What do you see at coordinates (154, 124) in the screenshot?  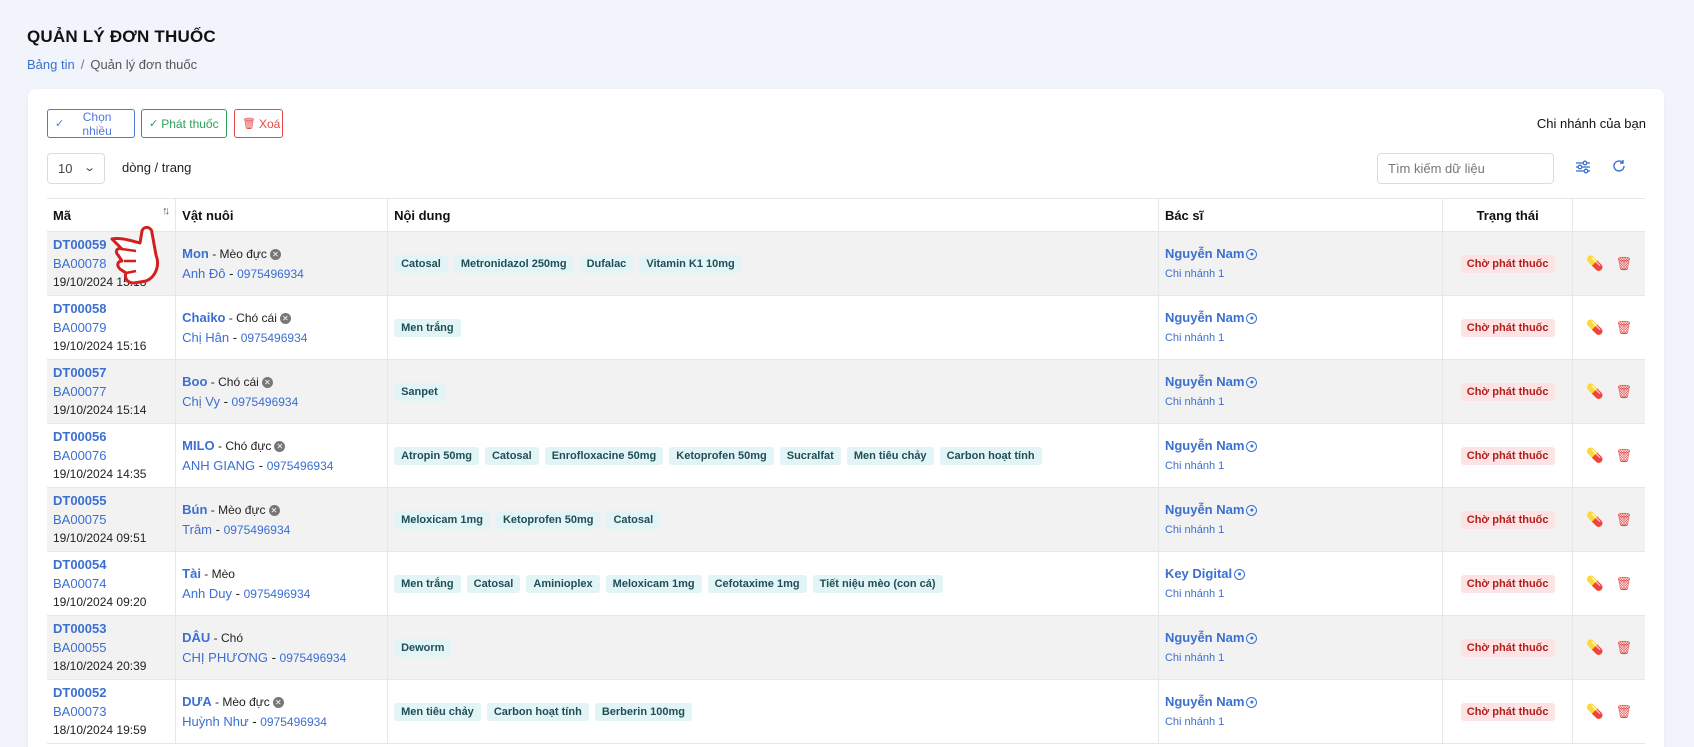 I see `check-icon: ✓` at bounding box center [154, 124].